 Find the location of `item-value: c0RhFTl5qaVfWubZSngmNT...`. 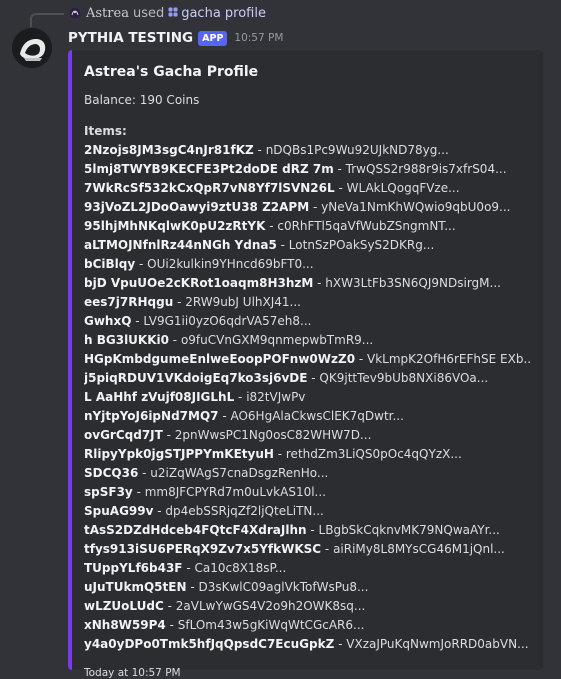

item-value: c0RhFTl5qaVfWubZSngmNT... is located at coordinates (366, 226).